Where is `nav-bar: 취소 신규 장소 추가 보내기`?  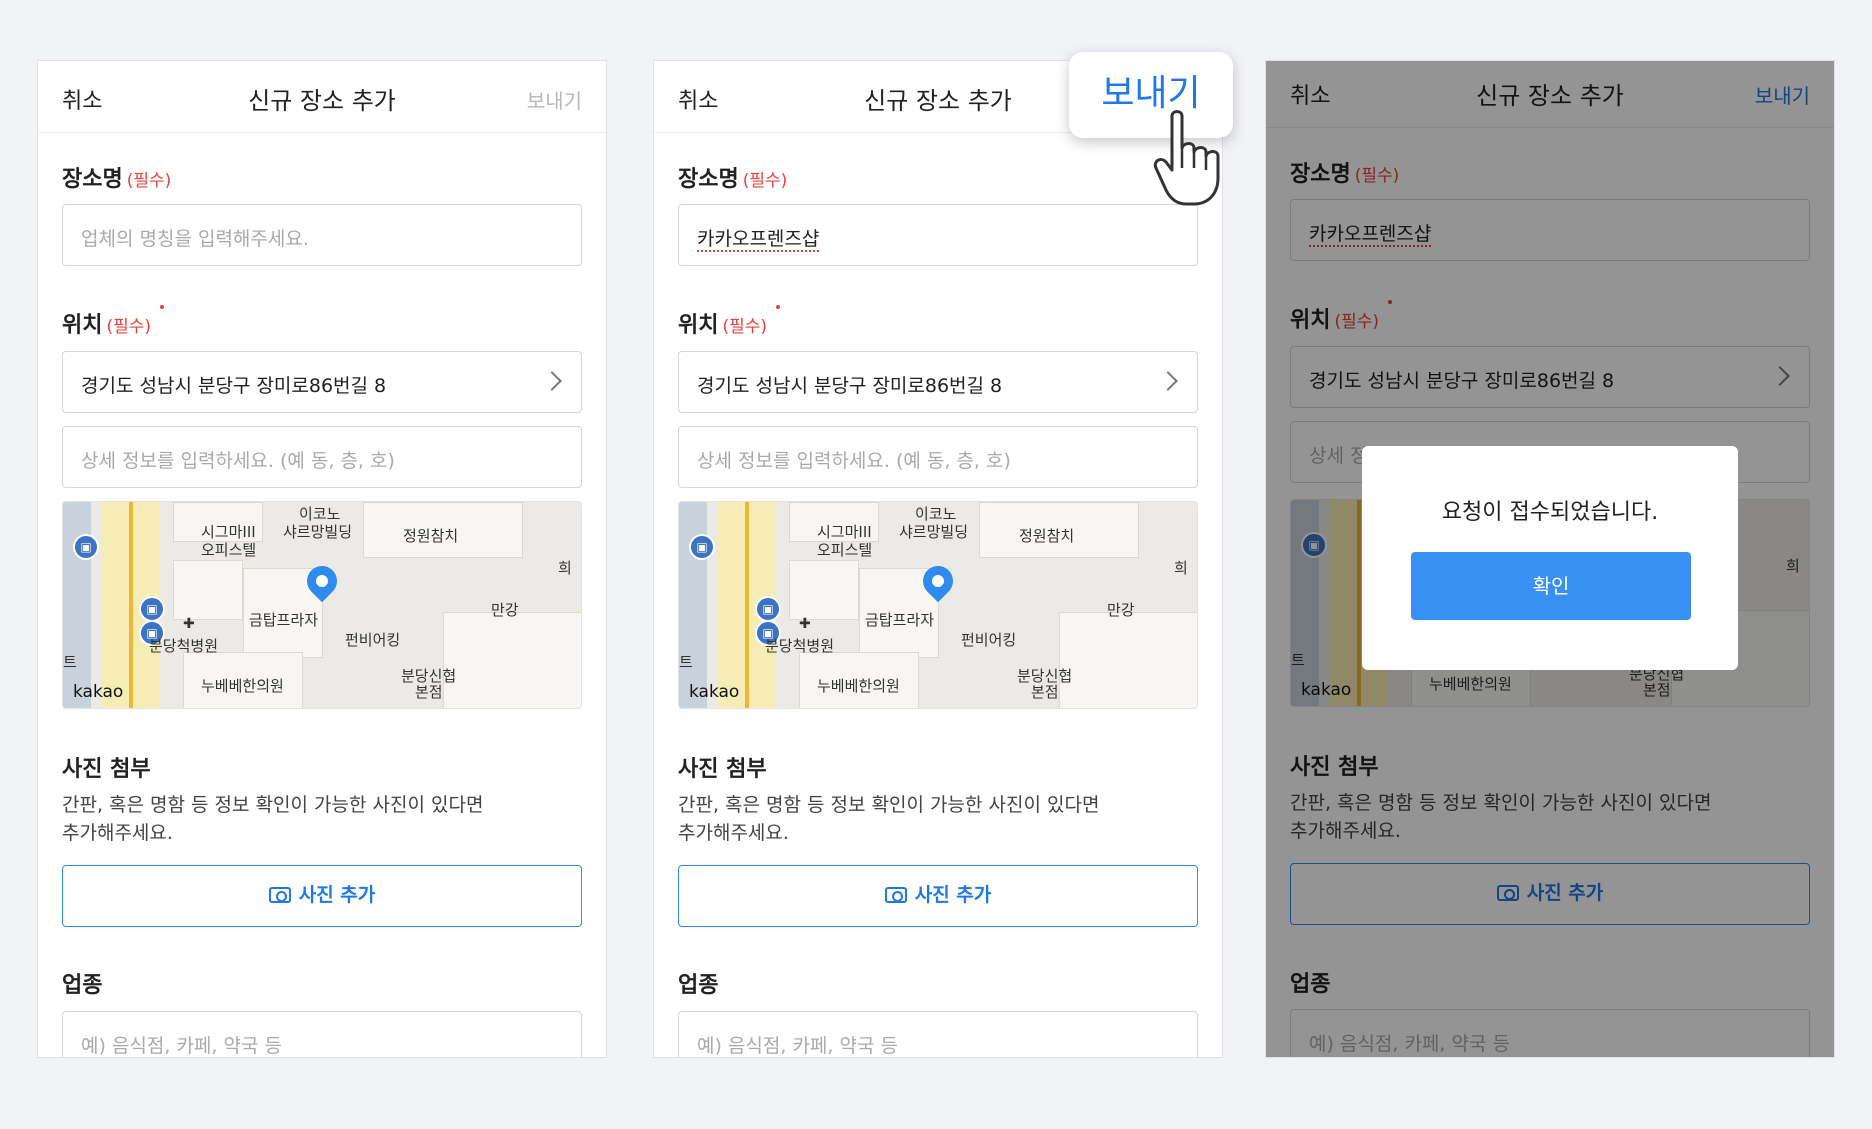
nav-bar: 취소 신규 장소 추가 보내기 is located at coordinates (322, 97).